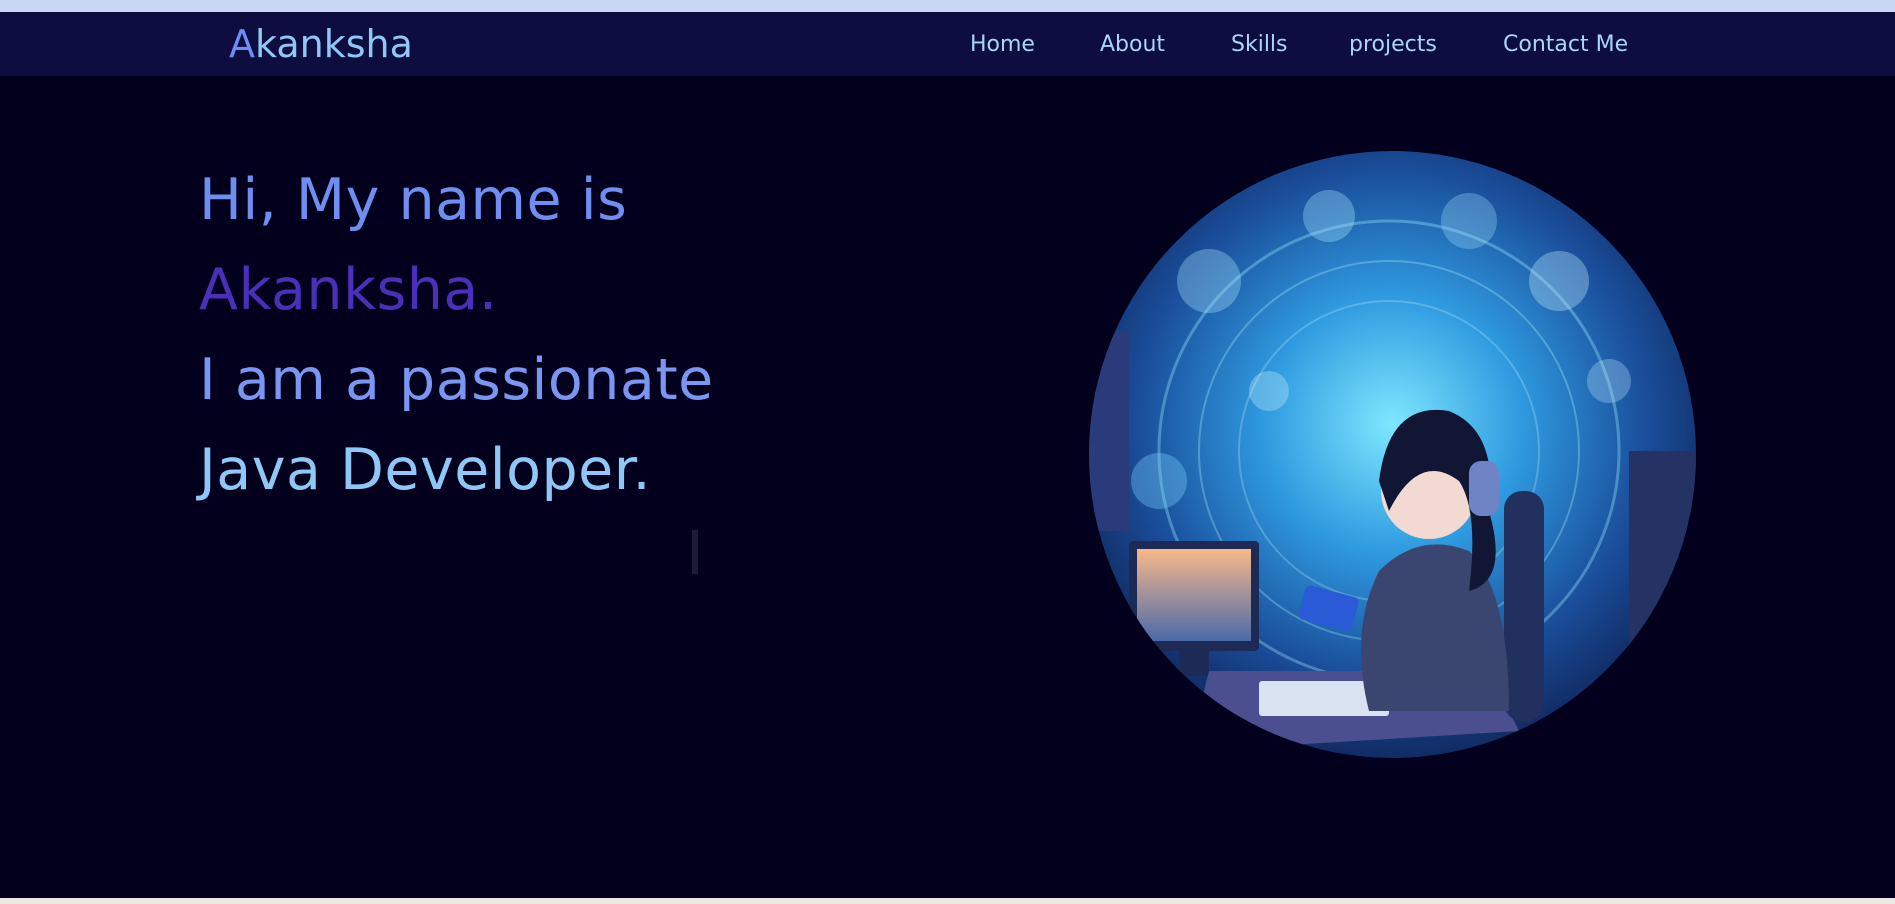 This screenshot has width=1895, height=904. Describe the element at coordinates (334, 44) in the screenshot. I see `brand-logo-rest: kanksha` at that location.